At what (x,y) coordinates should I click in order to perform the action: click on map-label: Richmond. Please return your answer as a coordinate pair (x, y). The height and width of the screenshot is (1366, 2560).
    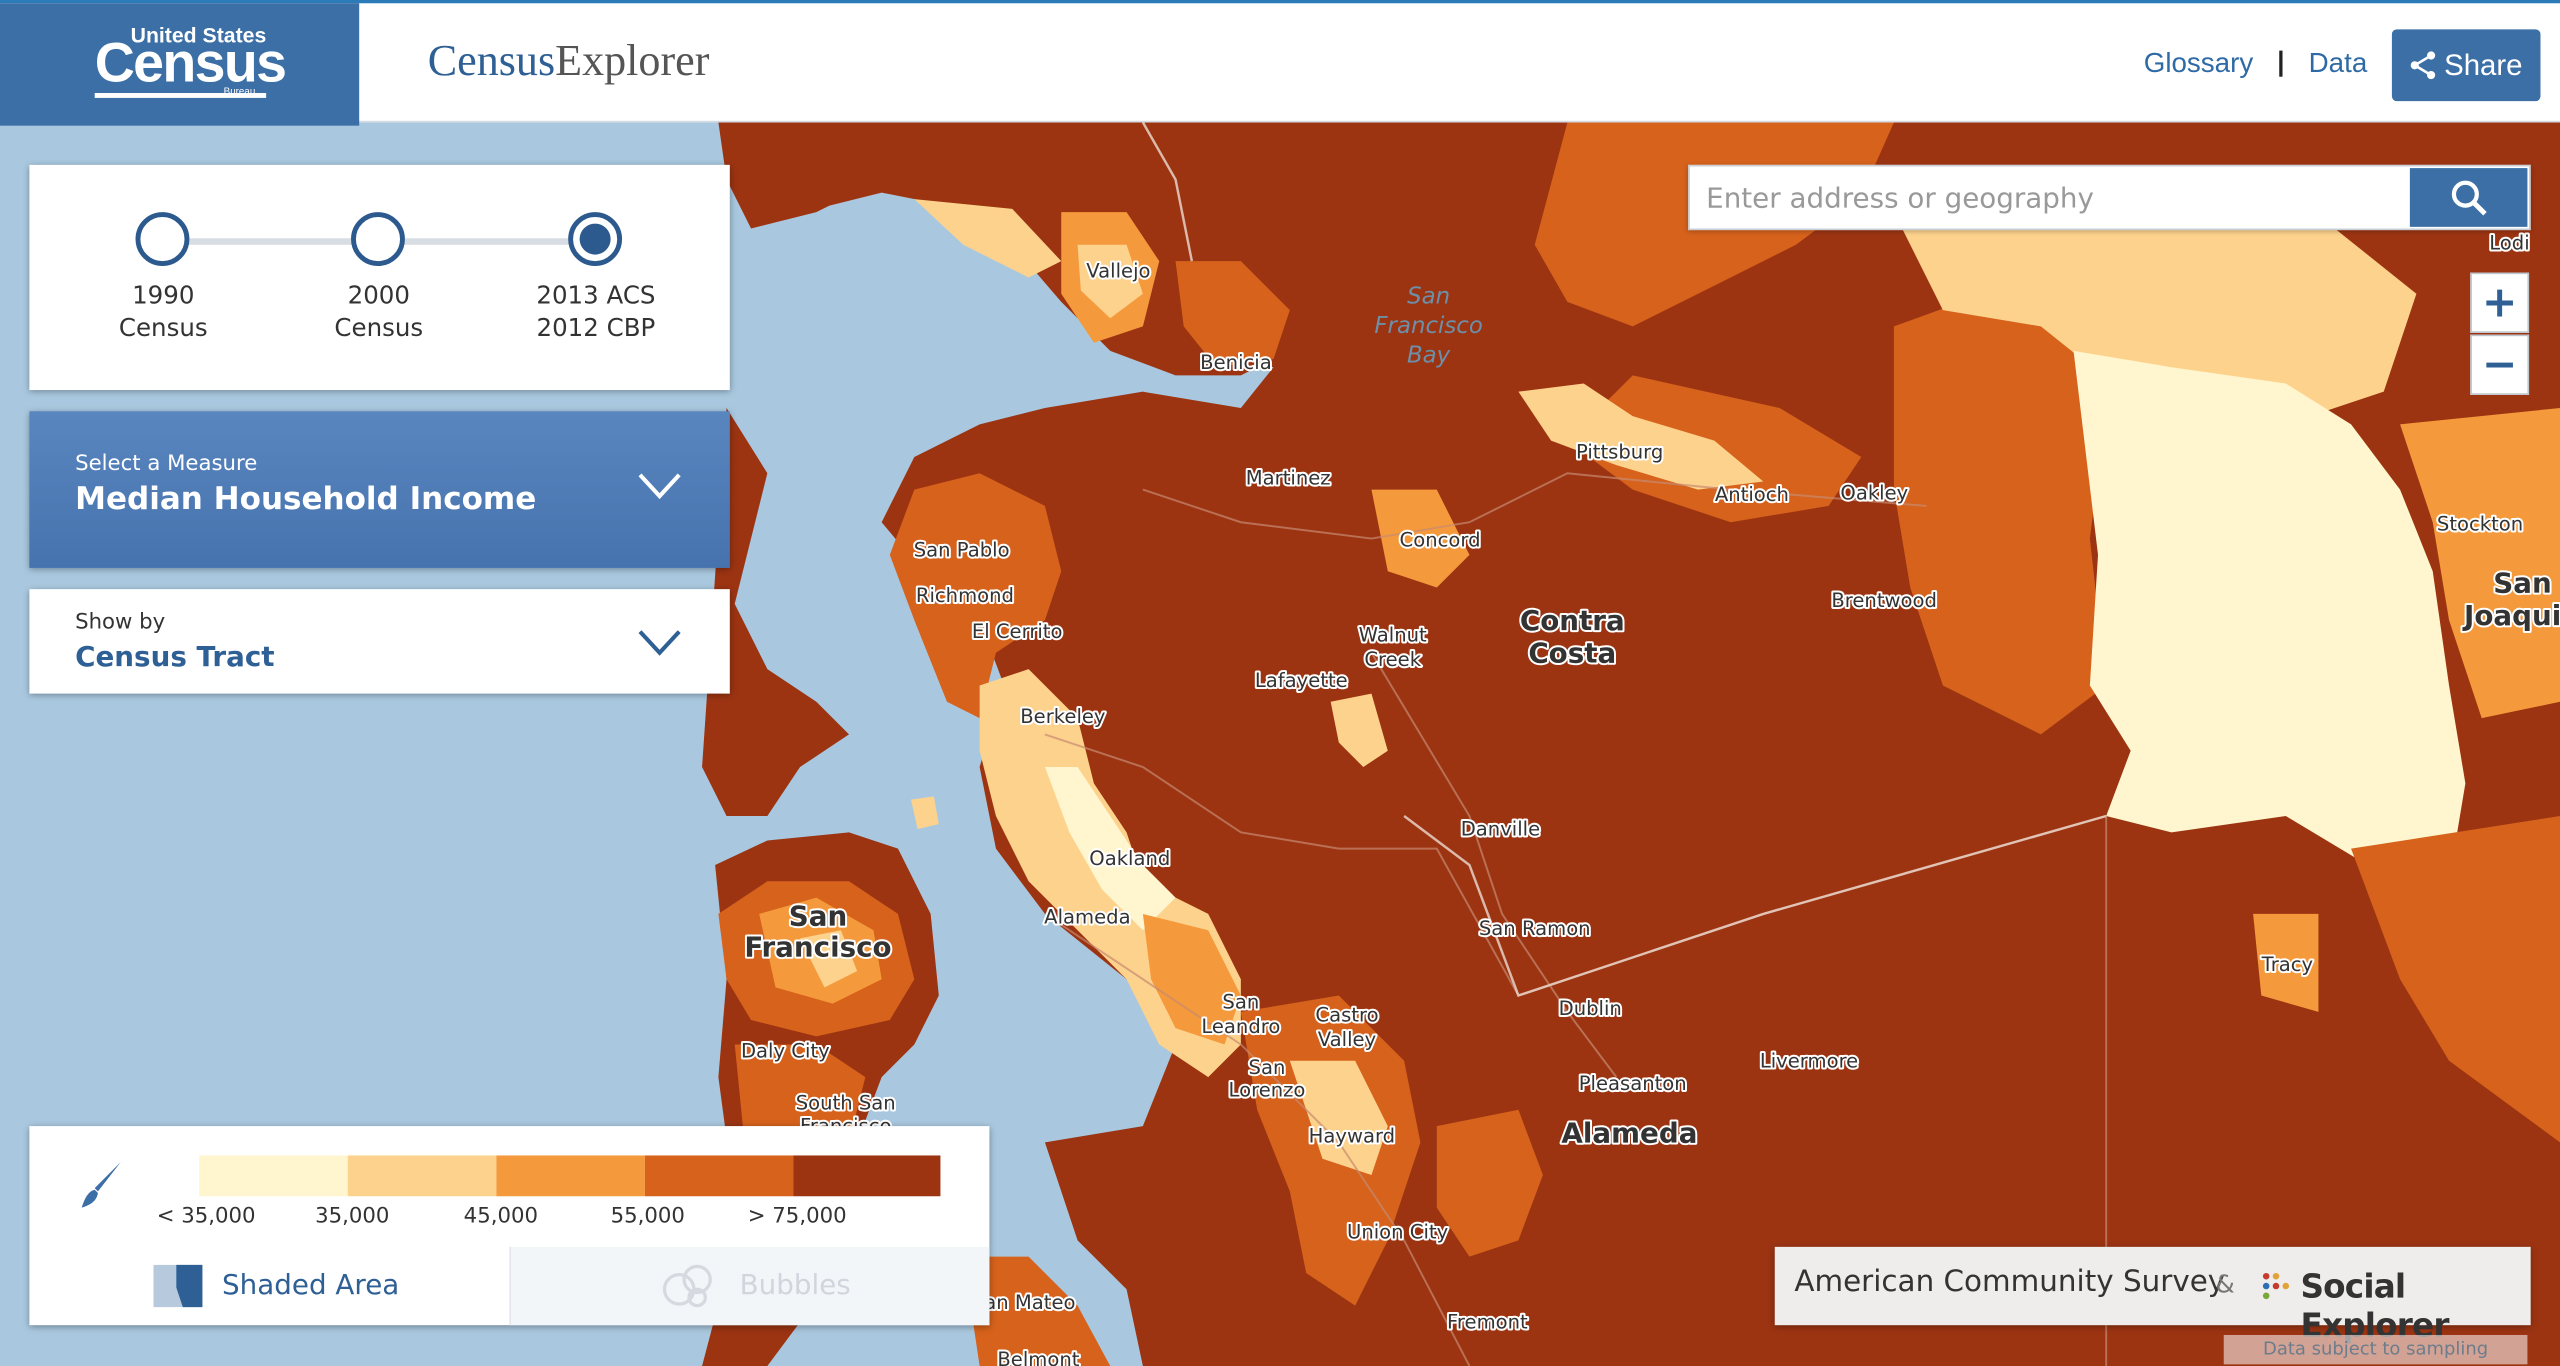
    Looking at the image, I should click on (965, 595).